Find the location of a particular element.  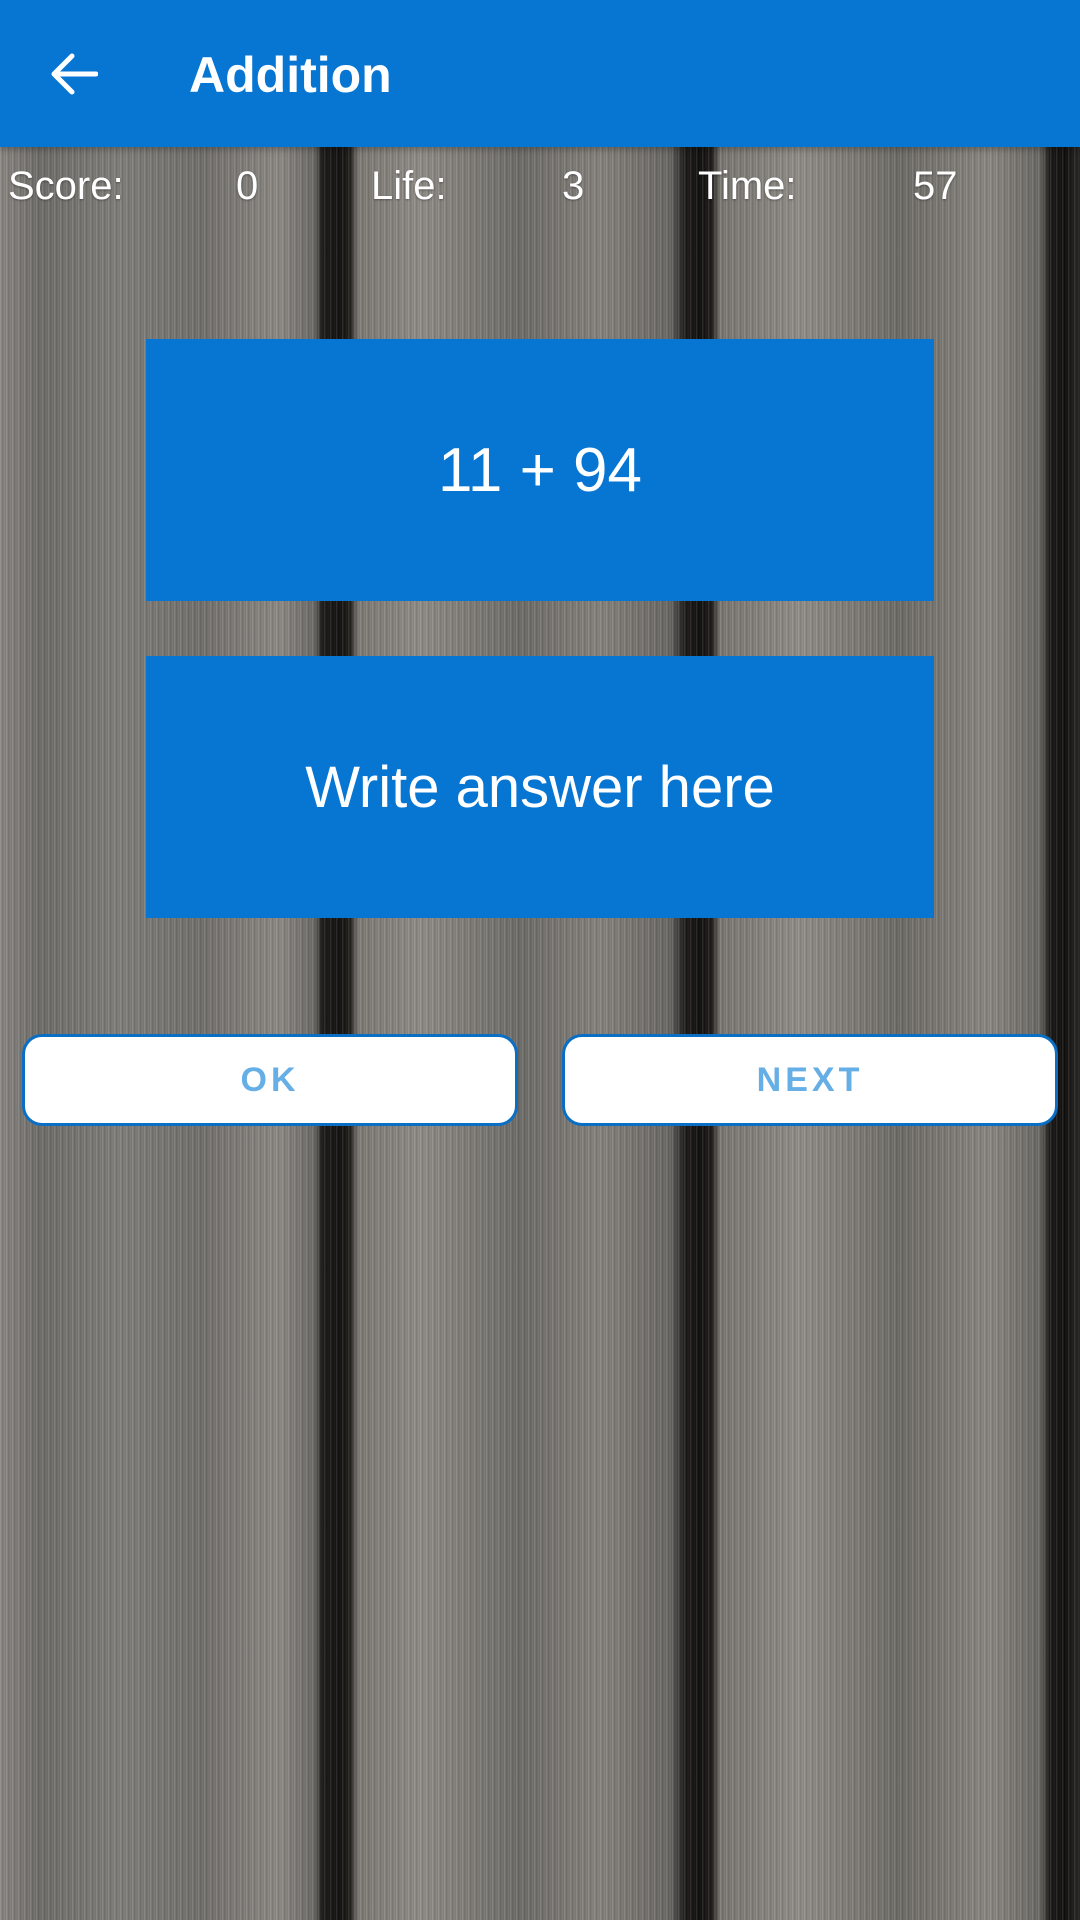

life-label: Life: is located at coordinates (409, 186).